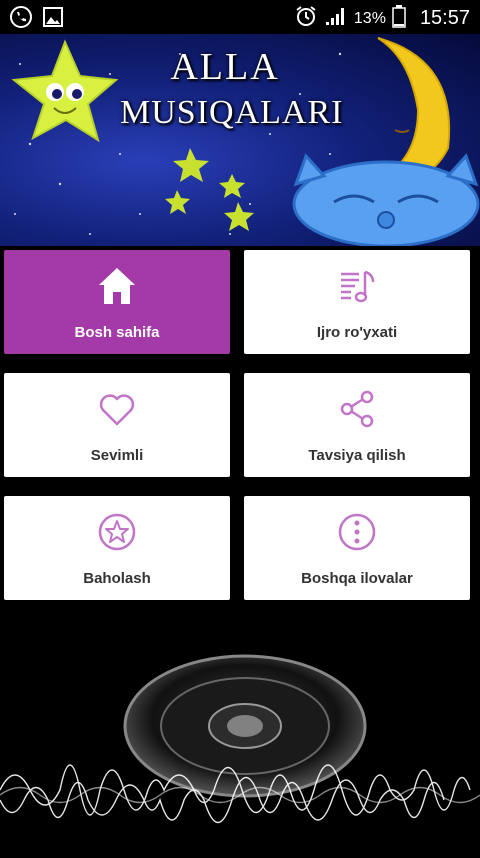  I want to click on app-title: ALLA MUSIQALARI, so click(232, 90).